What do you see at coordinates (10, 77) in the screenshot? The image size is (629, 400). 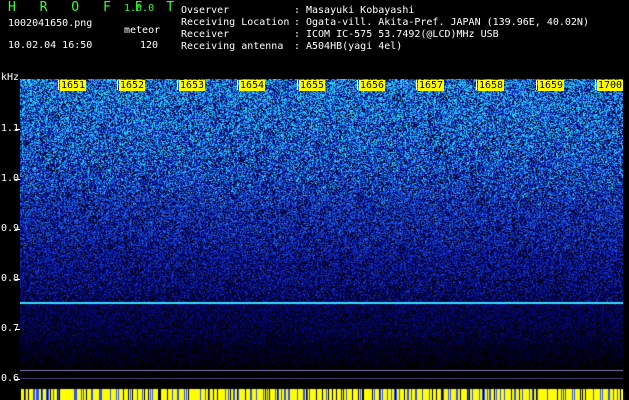 I see `y-axis-unit: kHz` at bounding box center [10, 77].